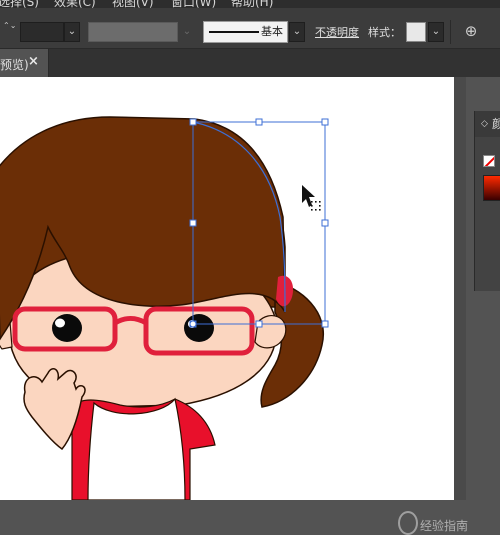 This screenshot has width=500, height=535. I want to click on collapse-icon: ◇, so click(484, 124).